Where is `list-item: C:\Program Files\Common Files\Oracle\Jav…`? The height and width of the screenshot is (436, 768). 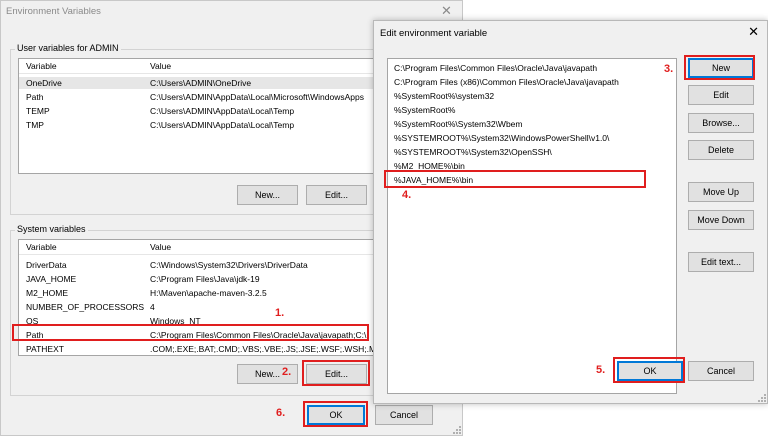
list-item: C:\Program Files\Common Files\Oracle\Jav… is located at coordinates (495, 68).